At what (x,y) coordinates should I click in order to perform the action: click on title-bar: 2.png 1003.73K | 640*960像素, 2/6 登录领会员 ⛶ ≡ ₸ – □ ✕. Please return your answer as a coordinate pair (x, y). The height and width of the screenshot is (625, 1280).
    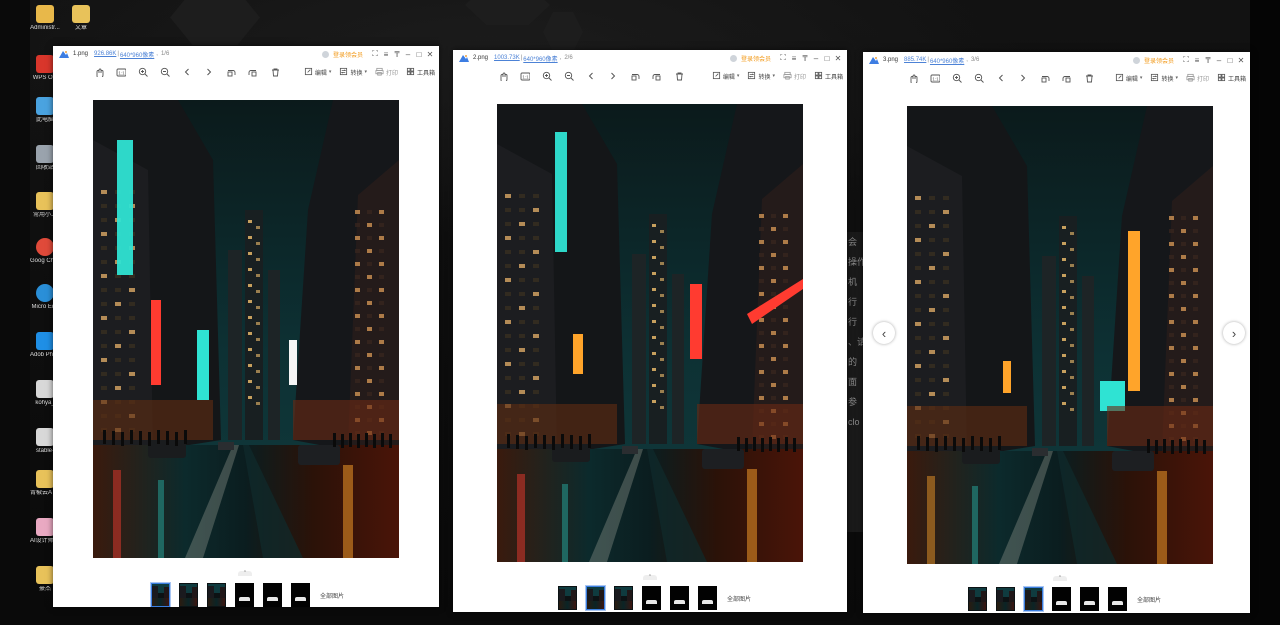
    Looking at the image, I should click on (650, 58).